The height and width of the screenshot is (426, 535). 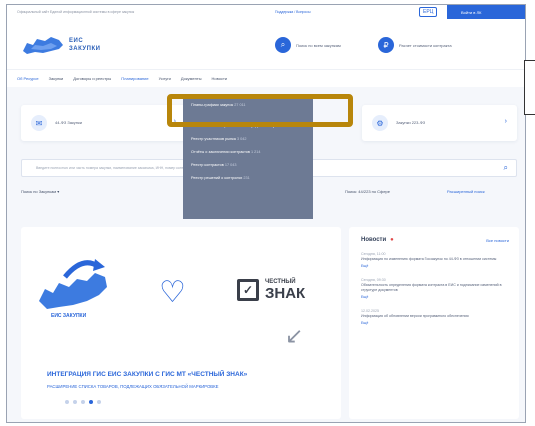 What do you see at coordinates (40, 191) in the screenshot?
I see `search-scope-select: Поиск по Закупкам ▾` at bounding box center [40, 191].